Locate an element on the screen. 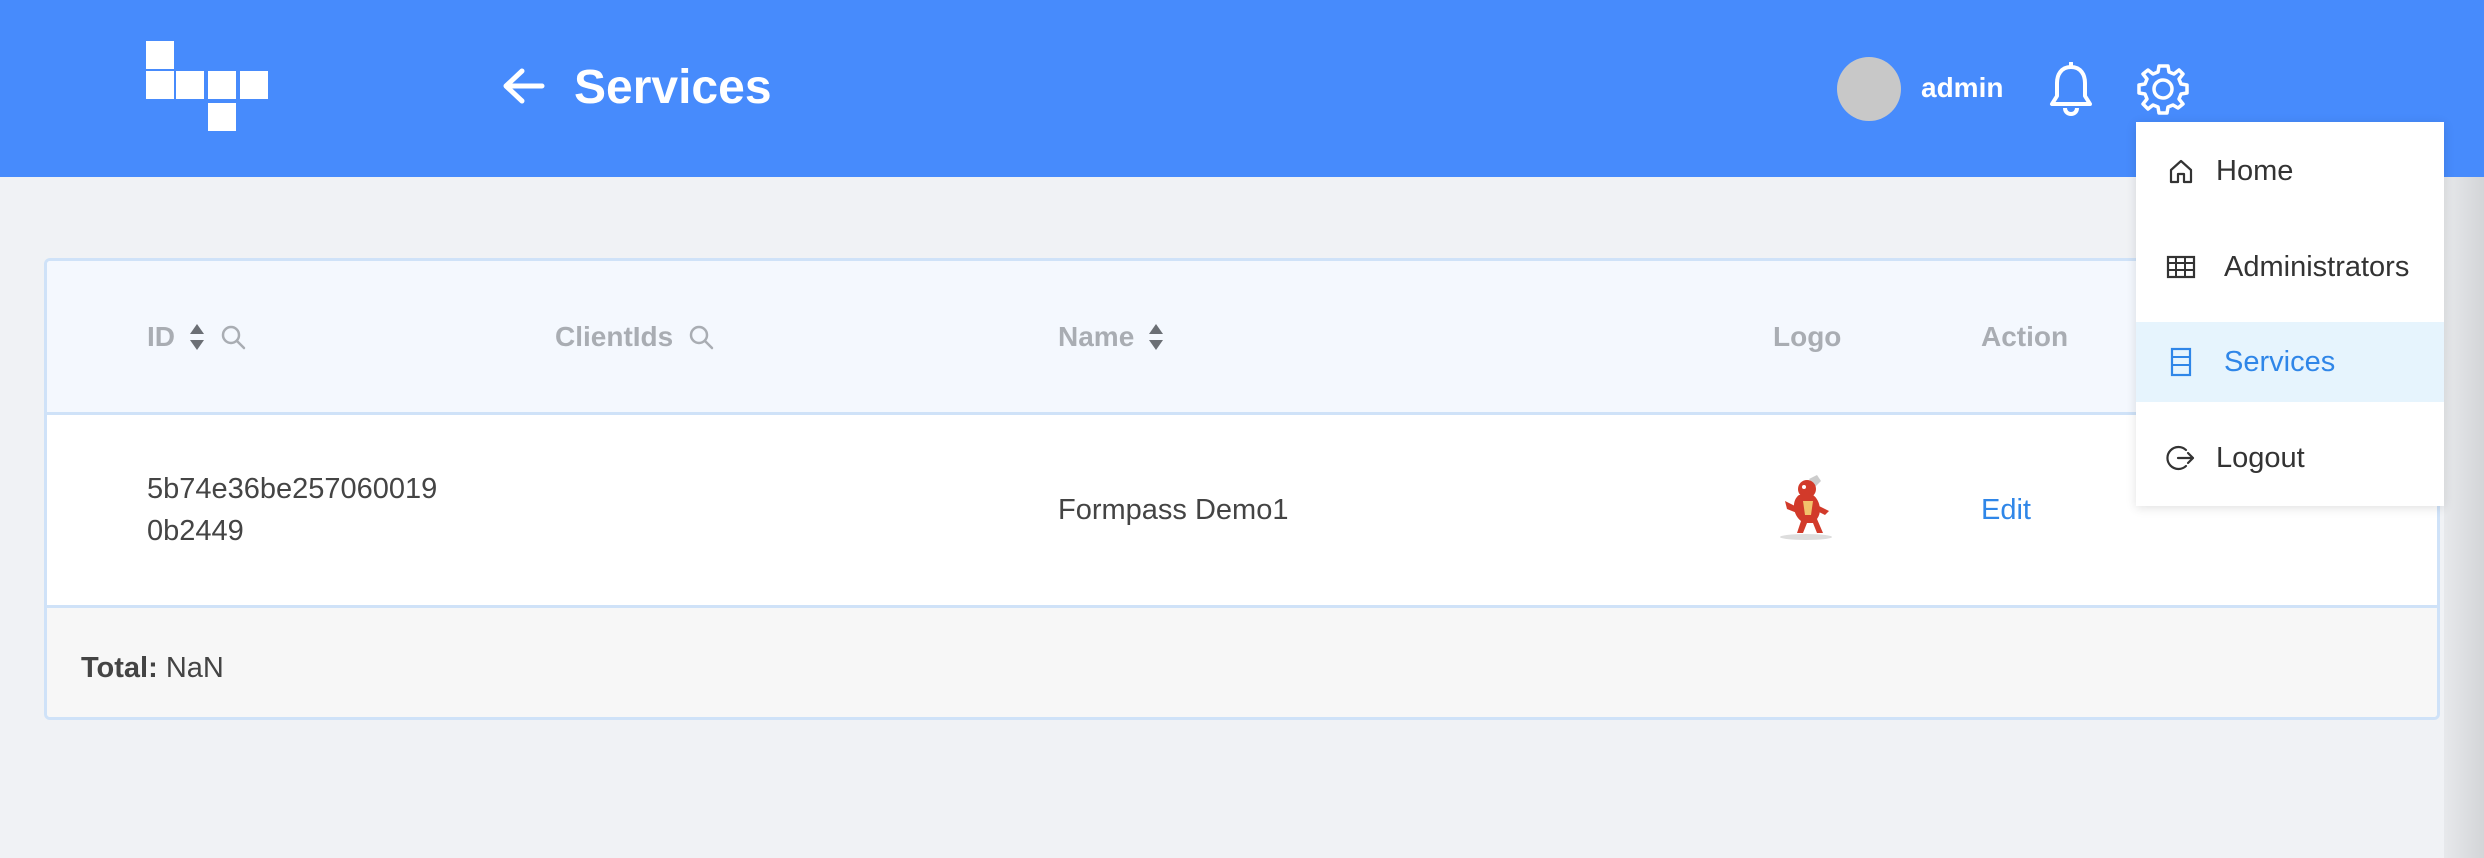 The width and height of the screenshot is (2484, 858). column-header-label: ID is located at coordinates (161, 336).